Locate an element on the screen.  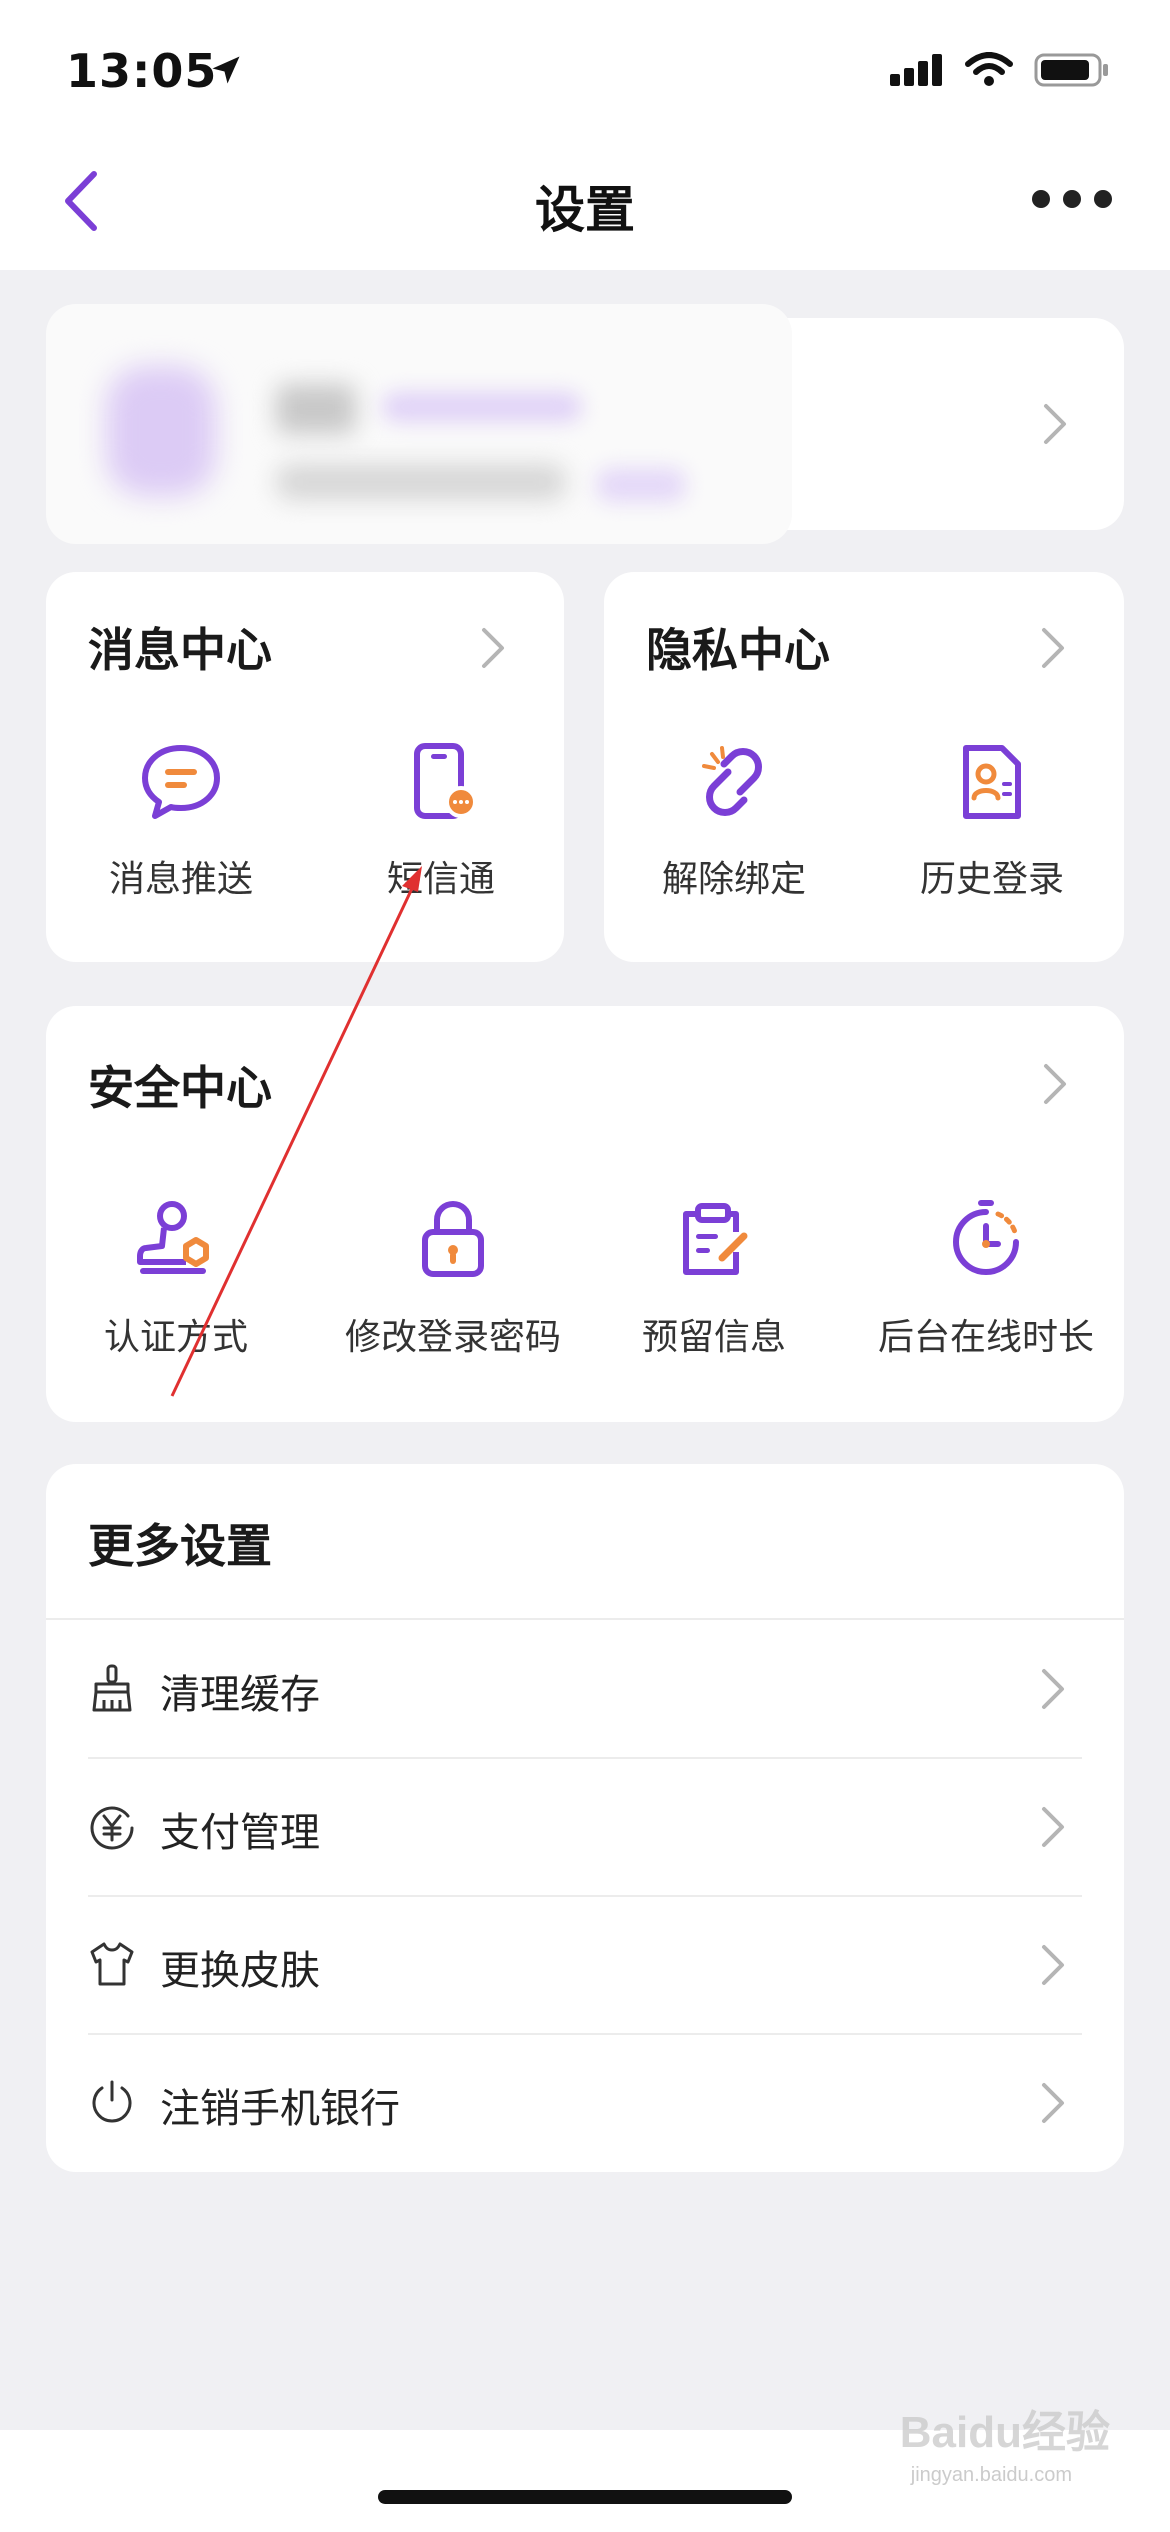
power-icon is located at coordinates (112, 2101).